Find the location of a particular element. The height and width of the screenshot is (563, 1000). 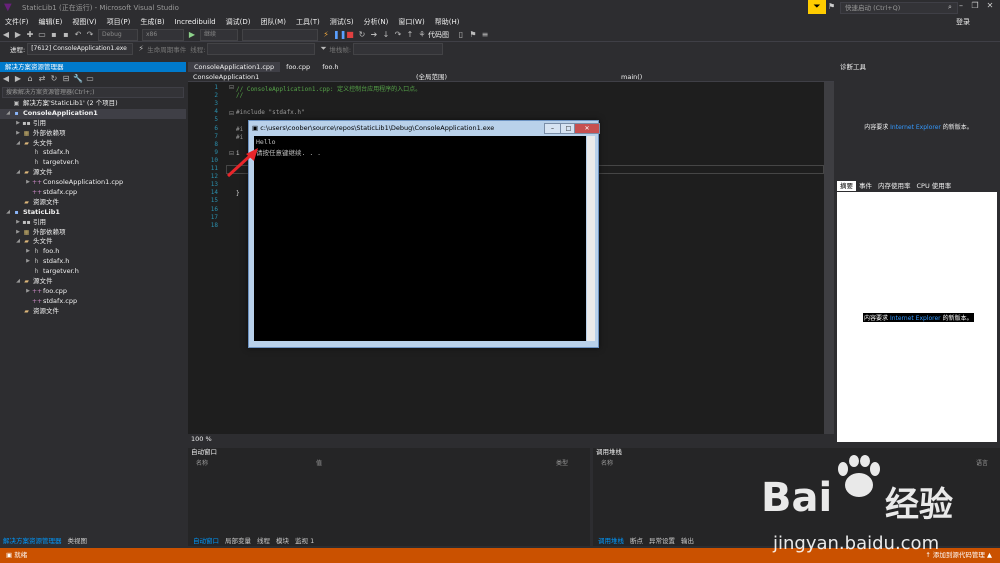

search-icon: ⌕ is located at coordinates (950, 7).